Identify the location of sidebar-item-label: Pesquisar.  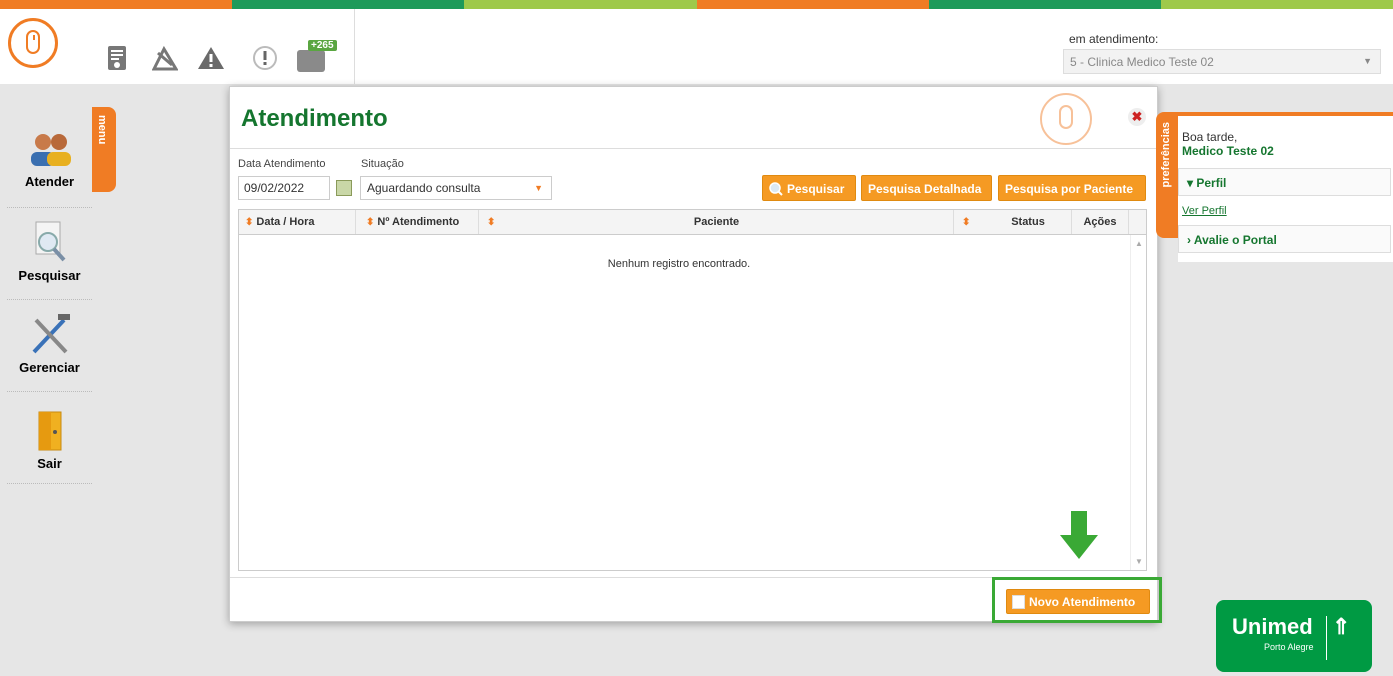
(49, 275).